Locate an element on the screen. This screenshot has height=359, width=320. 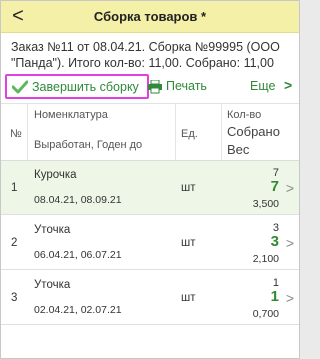
row-qty-collected: 1 is located at coordinates (274, 296).